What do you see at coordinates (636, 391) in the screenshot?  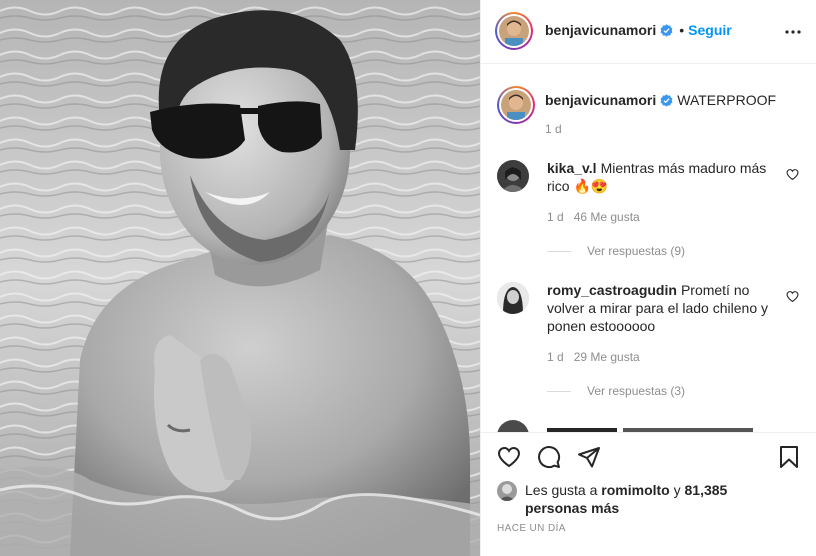 I see `view-replies-label: Ver respuestas (3)` at bounding box center [636, 391].